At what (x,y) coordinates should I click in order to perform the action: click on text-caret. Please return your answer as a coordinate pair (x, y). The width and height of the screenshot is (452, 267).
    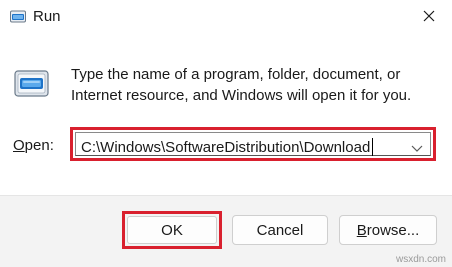
    Looking at the image, I should click on (373, 147).